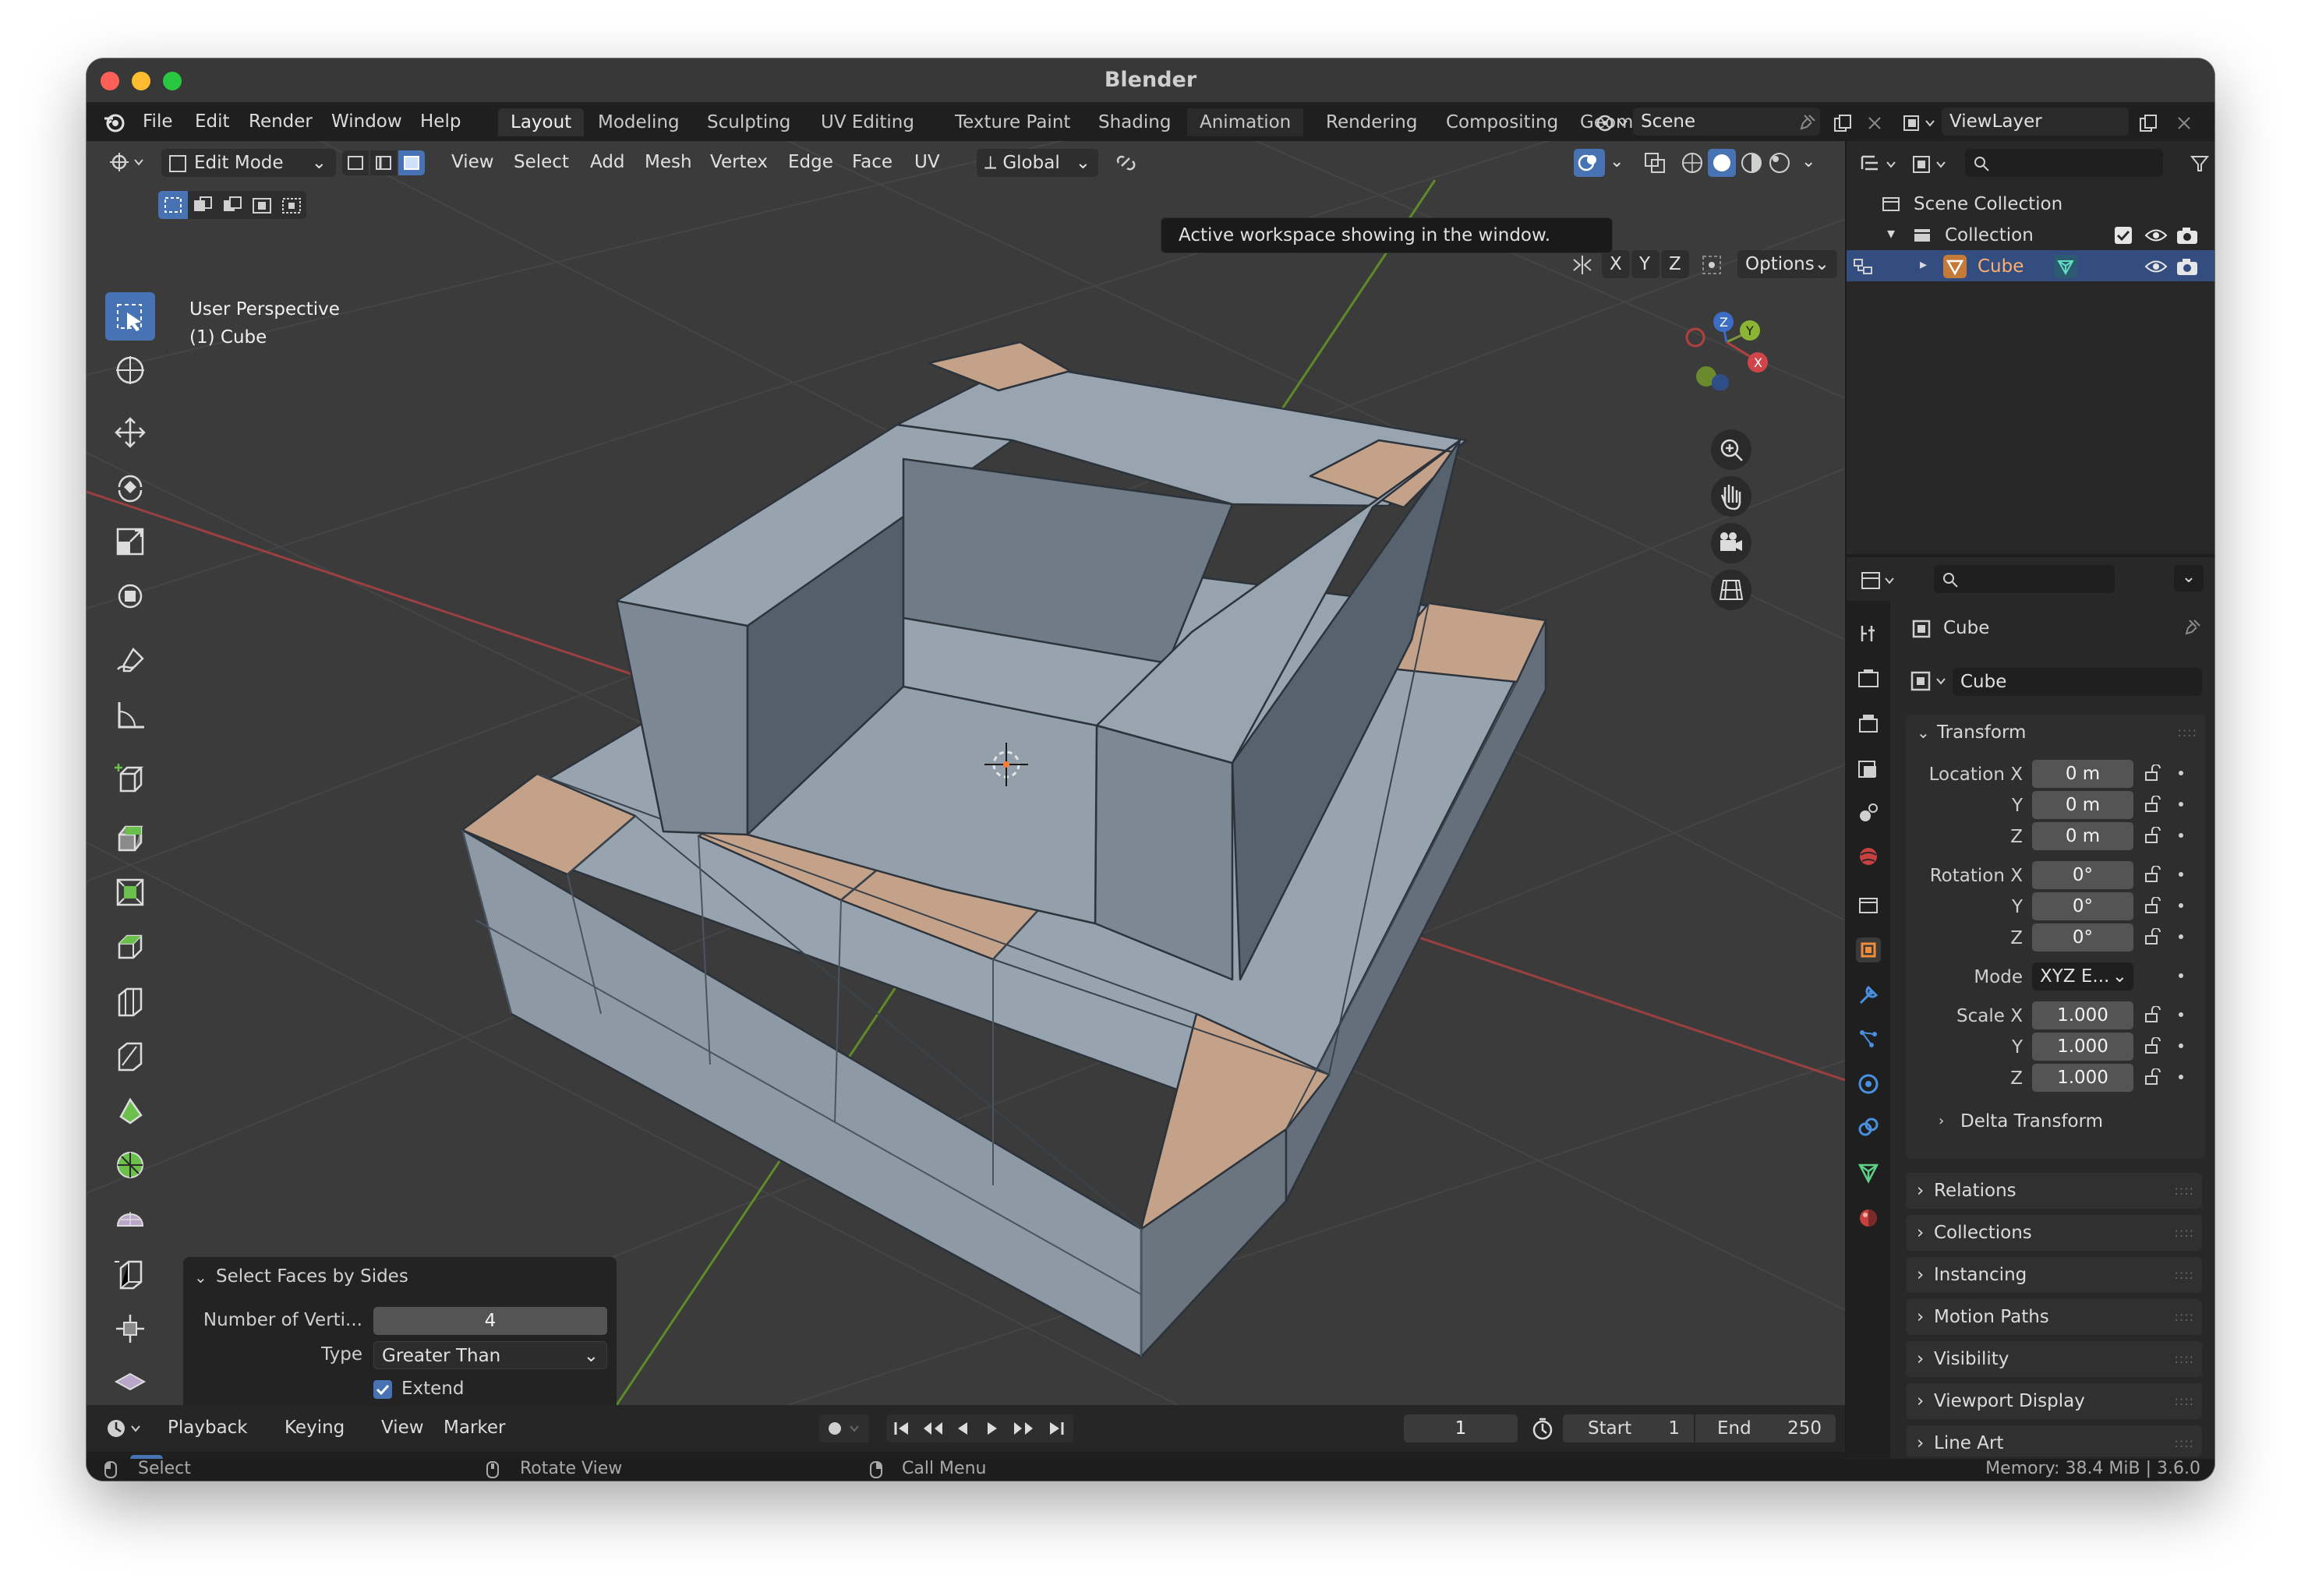 This screenshot has height=1596, width=2301. Describe the element at coordinates (1874, 125) in the screenshot. I see `delete-scene-icon` at that location.